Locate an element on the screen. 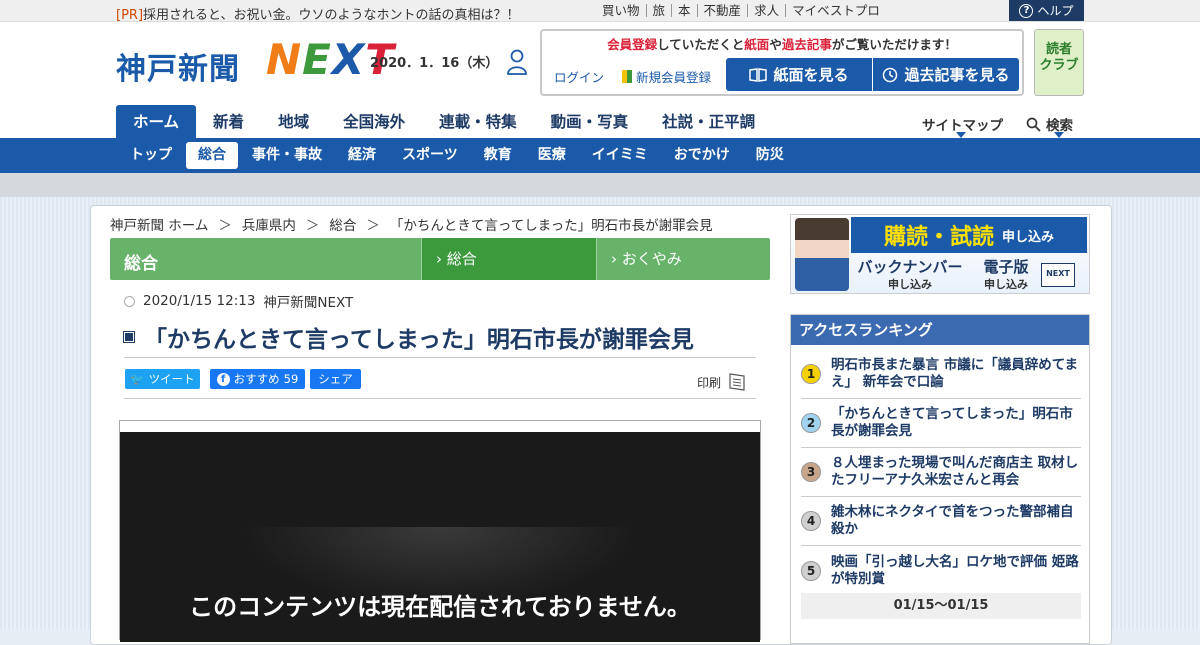 This screenshot has height=645, width=1200. subnav-medical: 医療 is located at coordinates (552, 155).